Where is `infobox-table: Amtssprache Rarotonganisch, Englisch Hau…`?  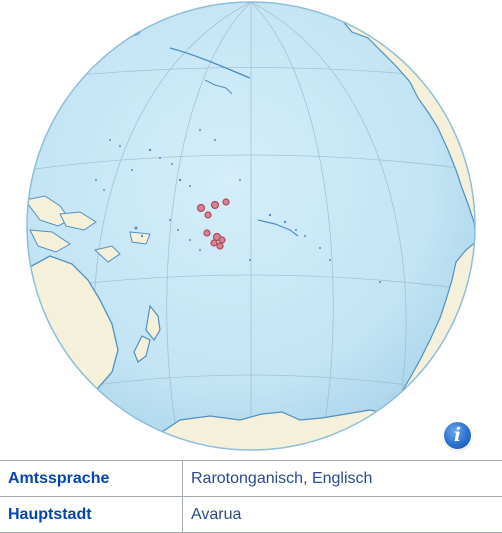
infobox-table: Amtssprache Rarotonganisch, Englisch Hau… is located at coordinates (251, 496).